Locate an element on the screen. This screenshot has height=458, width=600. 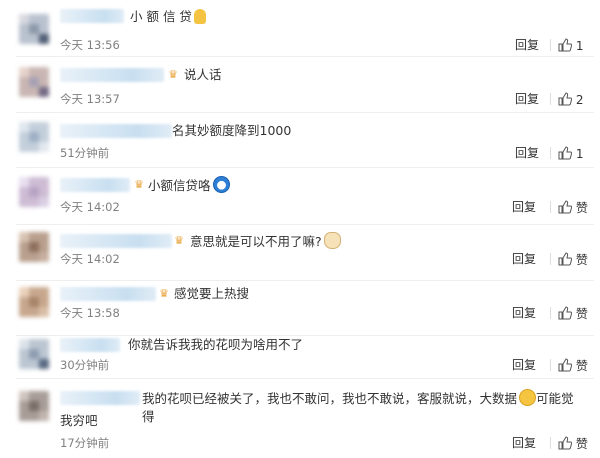
comment-time: 今天 13:58 is located at coordinates (91, 313).